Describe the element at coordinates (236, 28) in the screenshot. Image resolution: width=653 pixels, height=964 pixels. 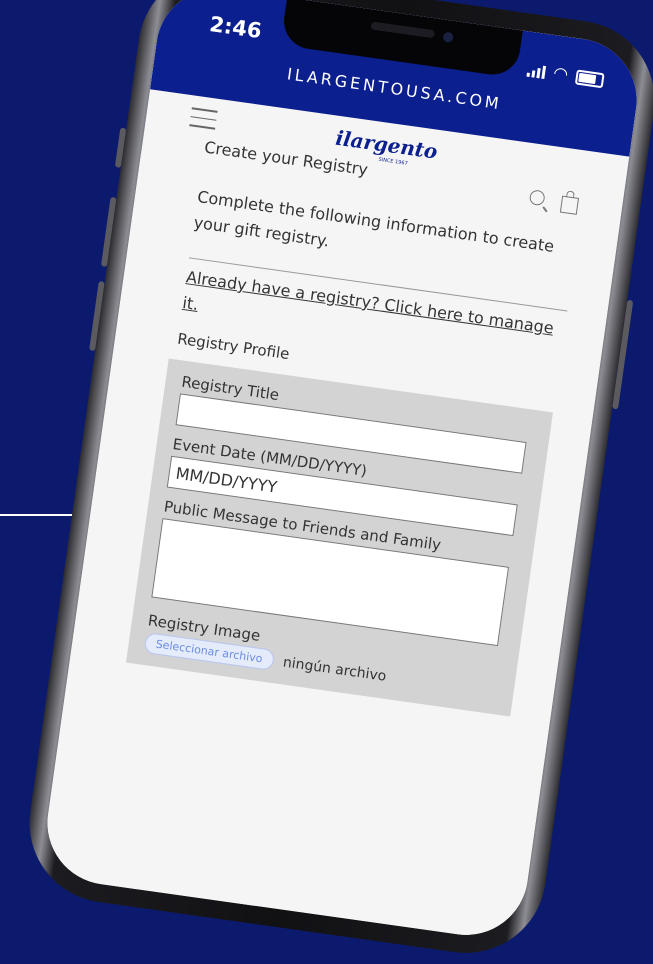
I see `status-time: 2:46` at that location.